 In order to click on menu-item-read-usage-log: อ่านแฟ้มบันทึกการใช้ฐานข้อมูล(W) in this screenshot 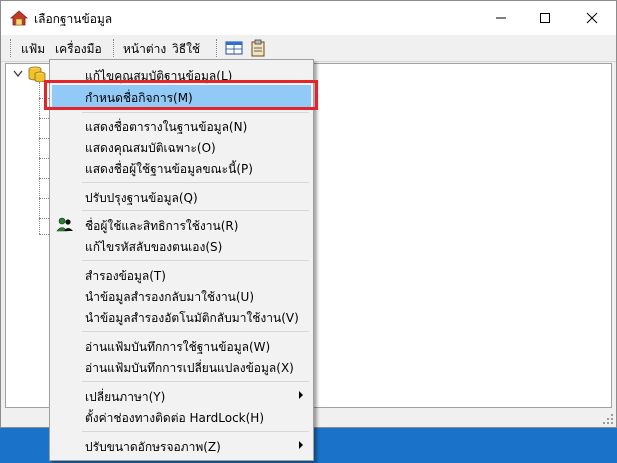, I will do `click(181, 345)`.